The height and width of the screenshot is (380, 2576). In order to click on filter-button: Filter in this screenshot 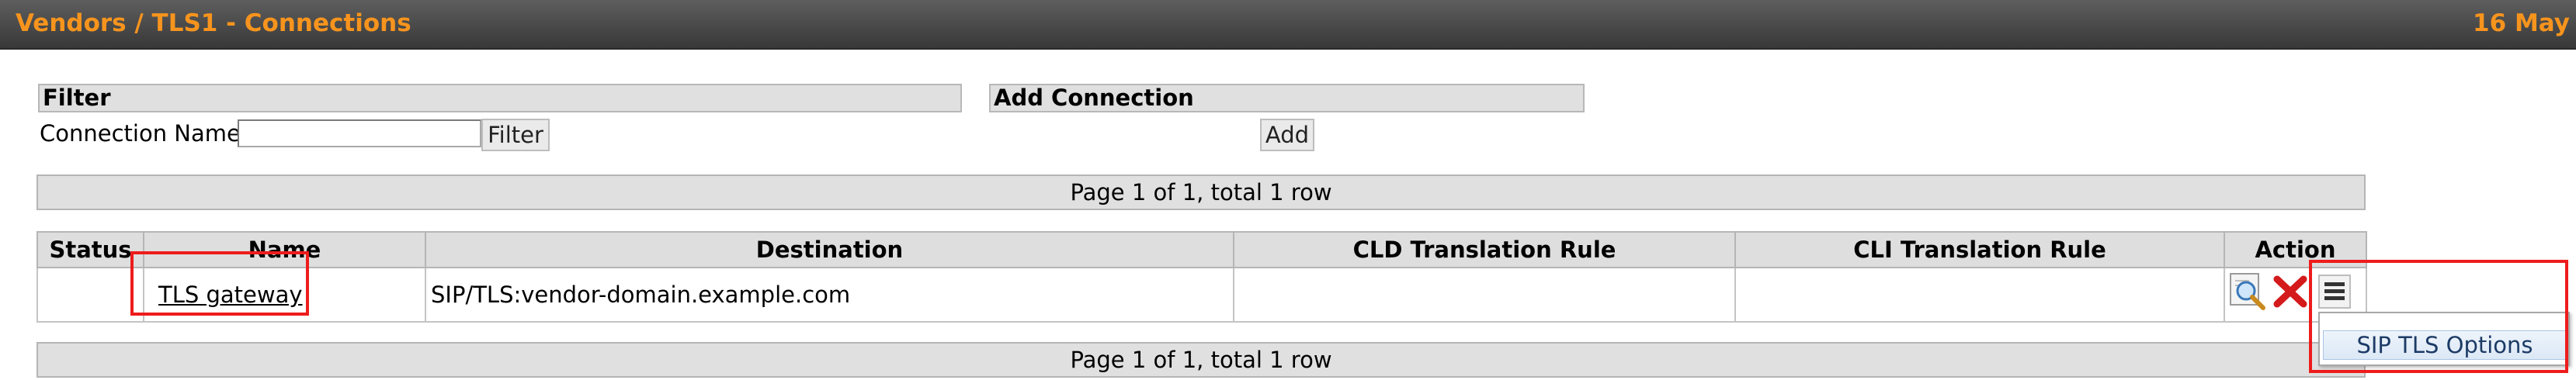, I will do `click(515, 135)`.